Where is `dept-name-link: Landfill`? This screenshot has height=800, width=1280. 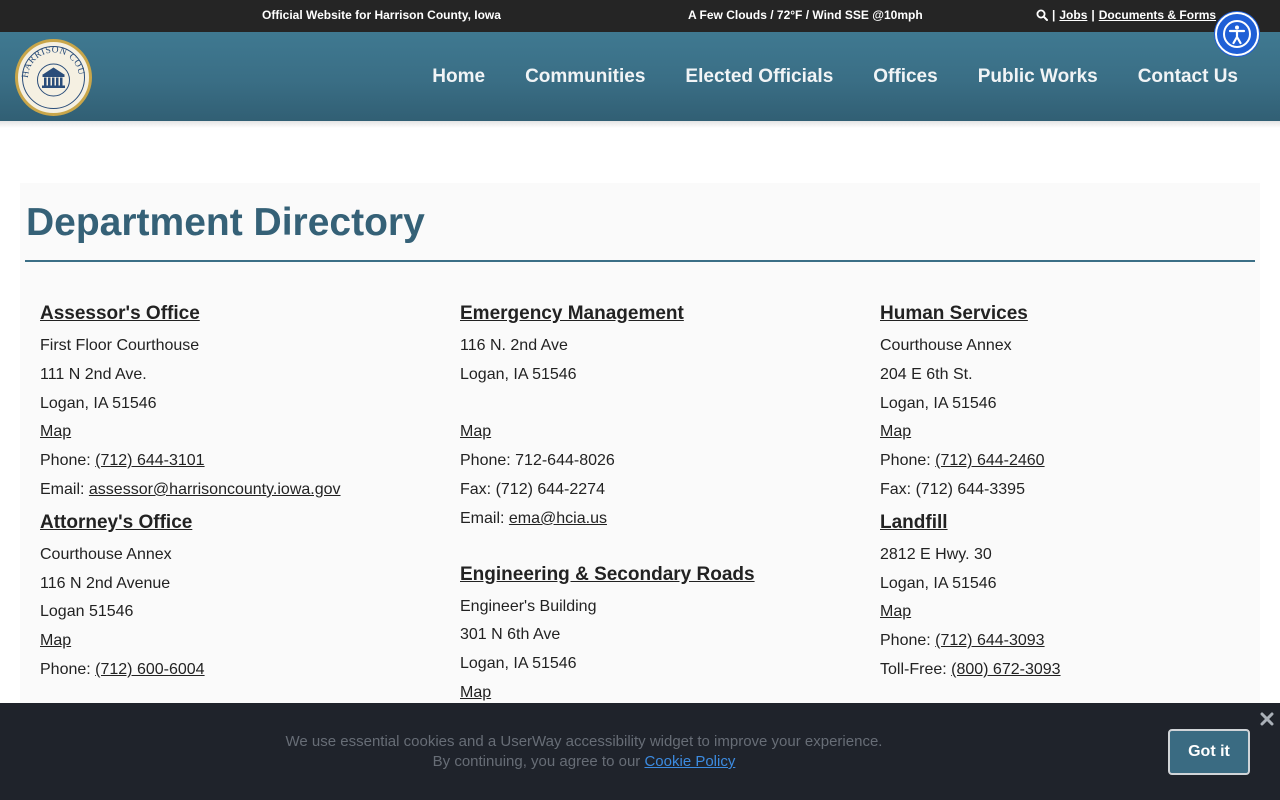
dept-name-link: Landfill is located at coordinates (1080, 526).